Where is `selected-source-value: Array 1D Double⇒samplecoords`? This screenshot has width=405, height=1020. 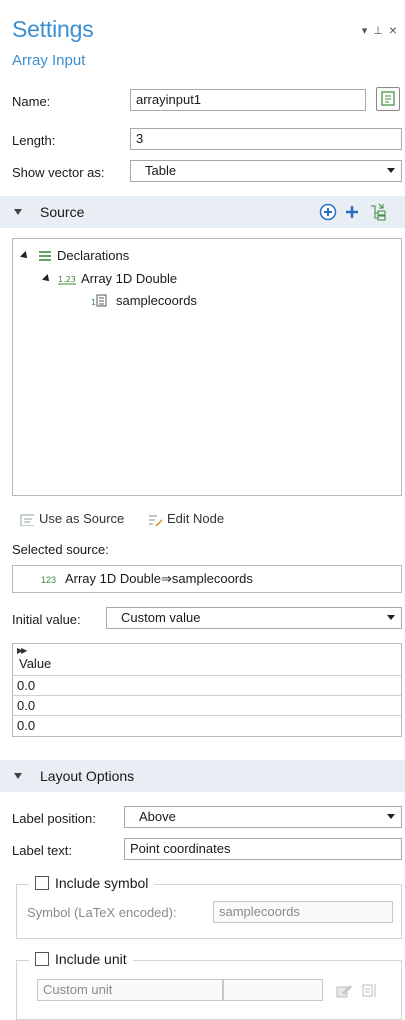
selected-source-value: Array 1D Double⇒samplecoords is located at coordinates (158, 578).